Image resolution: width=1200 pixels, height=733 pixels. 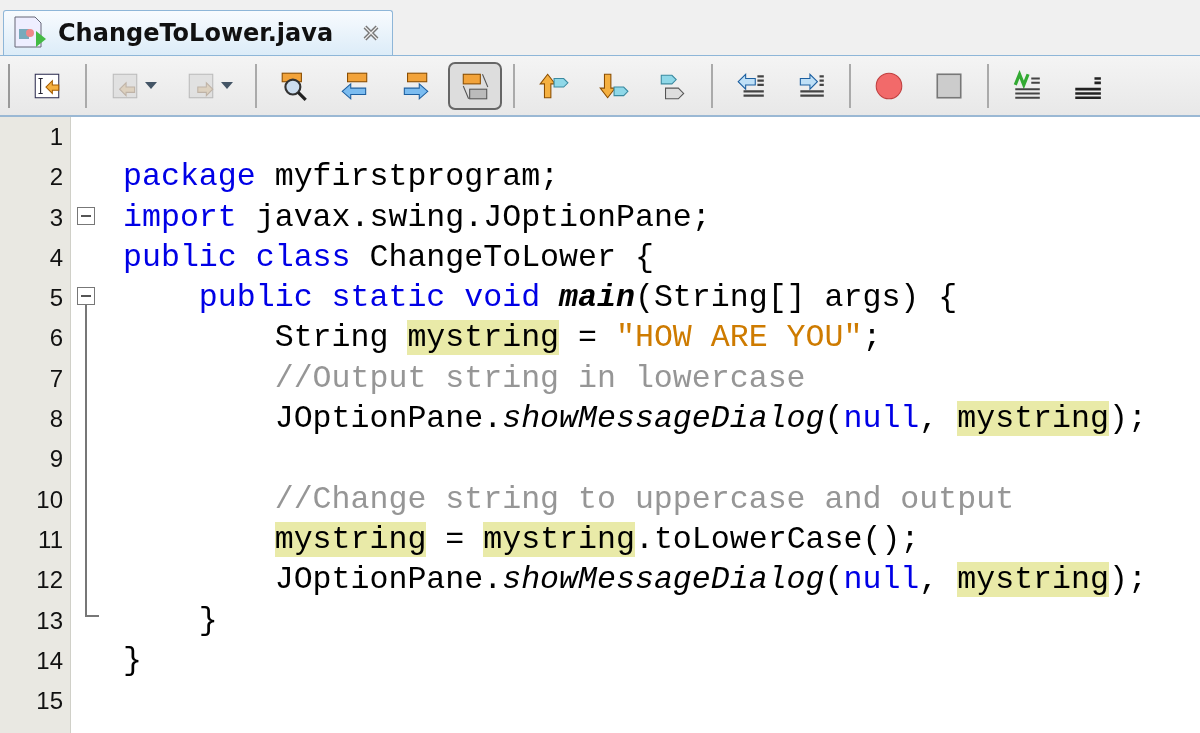 I want to click on line-number: 5, so click(x=56, y=298).